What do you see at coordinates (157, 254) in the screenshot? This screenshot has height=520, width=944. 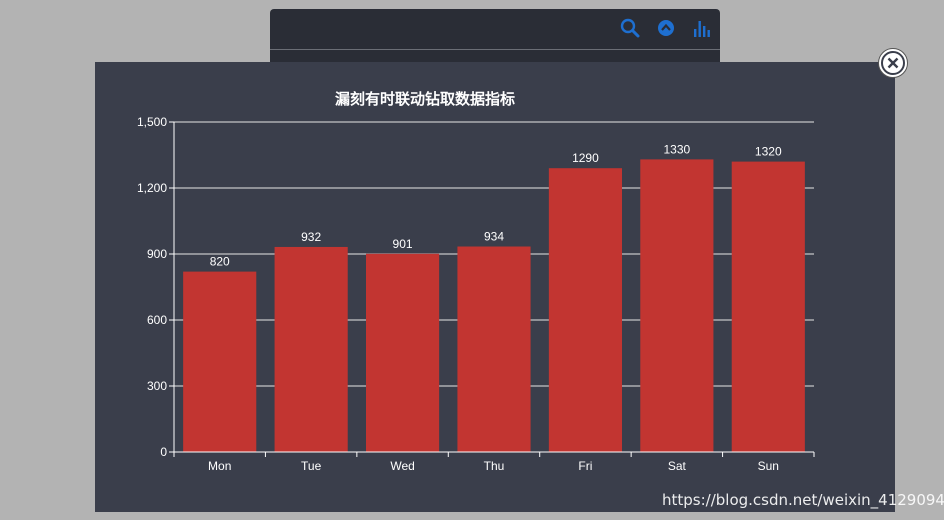 I see `y-tick-label: 900` at bounding box center [157, 254].